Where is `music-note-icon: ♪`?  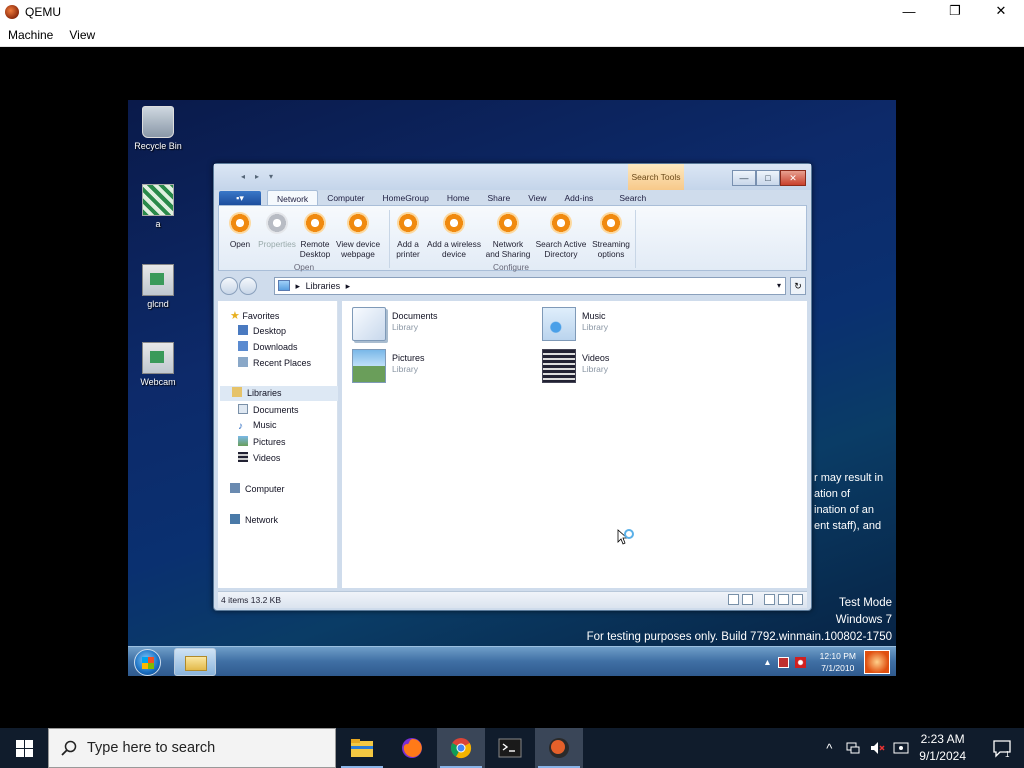 music-note-icon: ♪ is located at coordinates (240, 426).